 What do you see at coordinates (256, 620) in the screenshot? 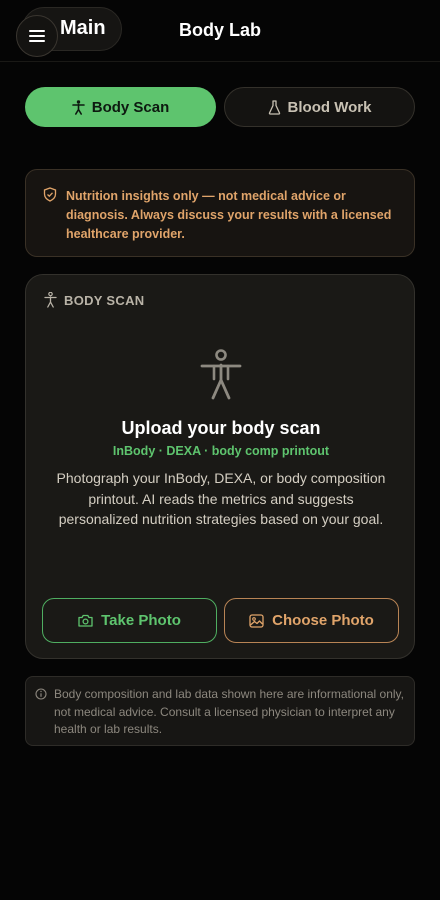
I see `image-icon` at bounding box center [256, 620].